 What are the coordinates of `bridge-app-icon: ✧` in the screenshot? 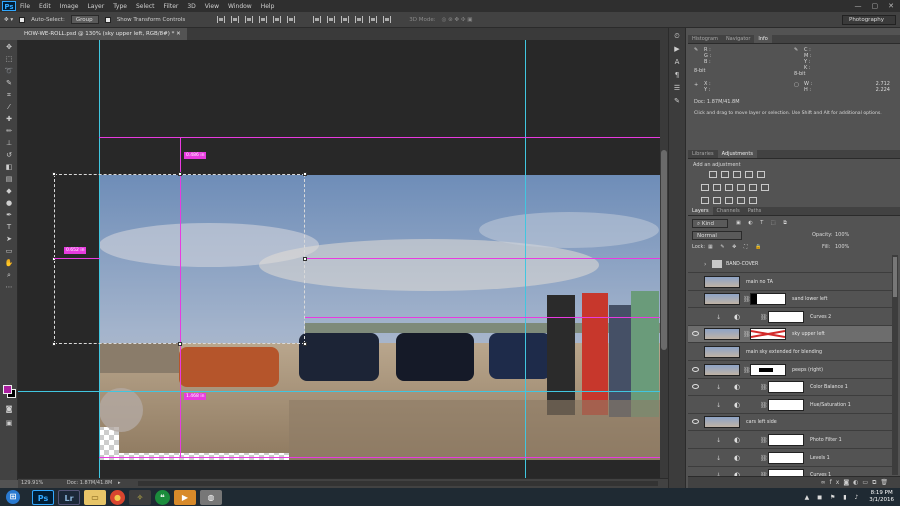 It's located at (140, 497).